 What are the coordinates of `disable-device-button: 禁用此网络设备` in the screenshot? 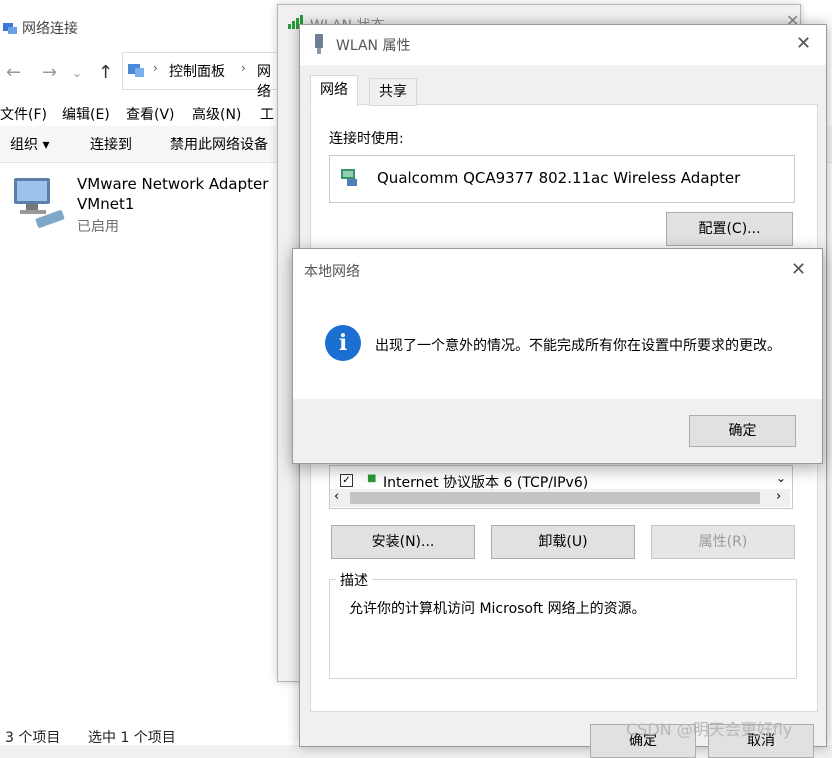 It's located at (219, 144).